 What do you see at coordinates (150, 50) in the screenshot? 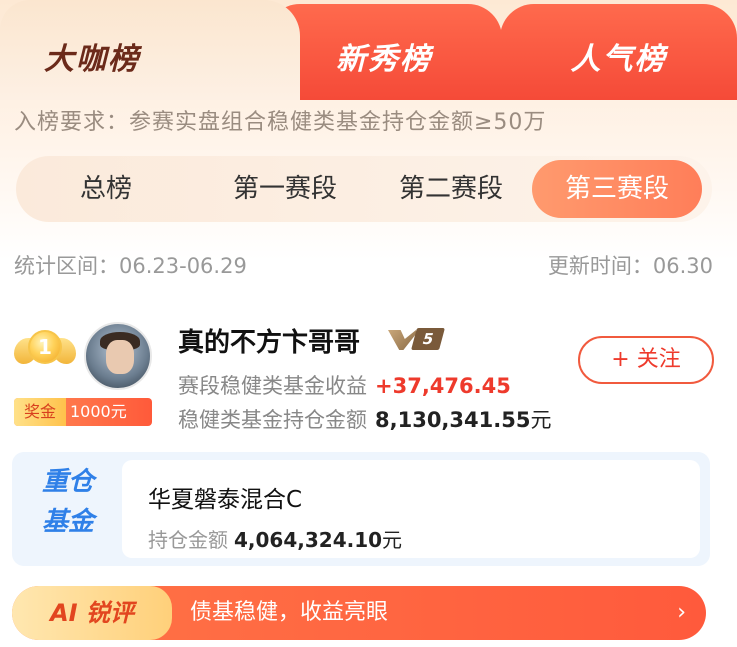
I see `tab-big-shot: 大咖榜` at bounding box center [150, 50].